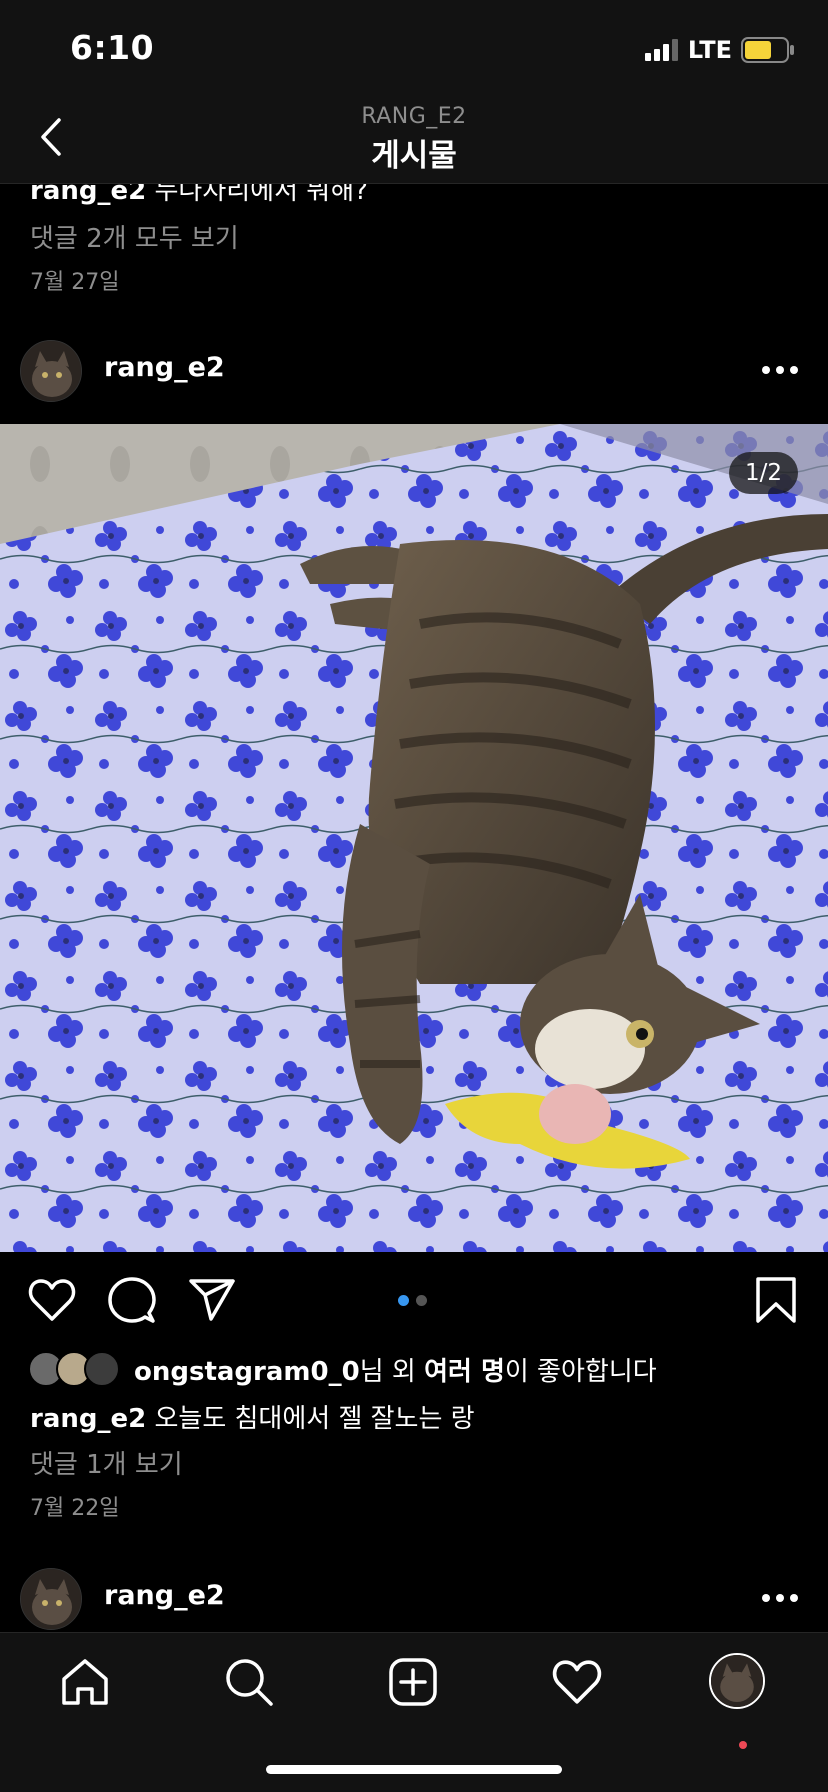 Image resolution: width=828 pixels, height=1792 pixels. Describe the element at coordinates (580, 1371) in the screenshot. I see `likes-text-part: 이 좋아합니다` at that location.